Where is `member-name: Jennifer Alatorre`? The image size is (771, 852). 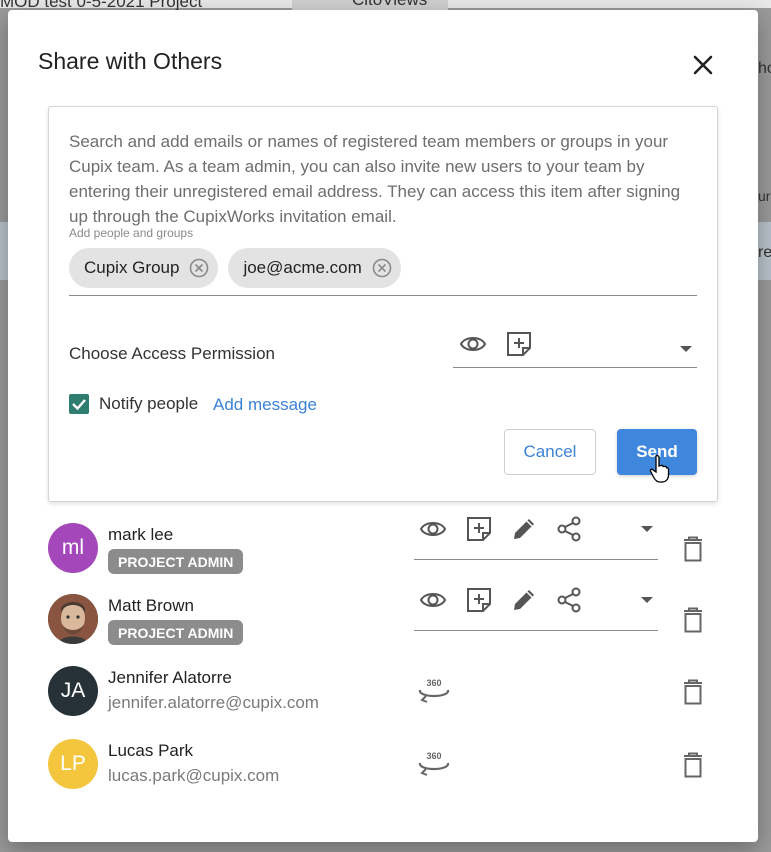 member-name: Jennifer Alatorre is located at coordinates (170, 677).